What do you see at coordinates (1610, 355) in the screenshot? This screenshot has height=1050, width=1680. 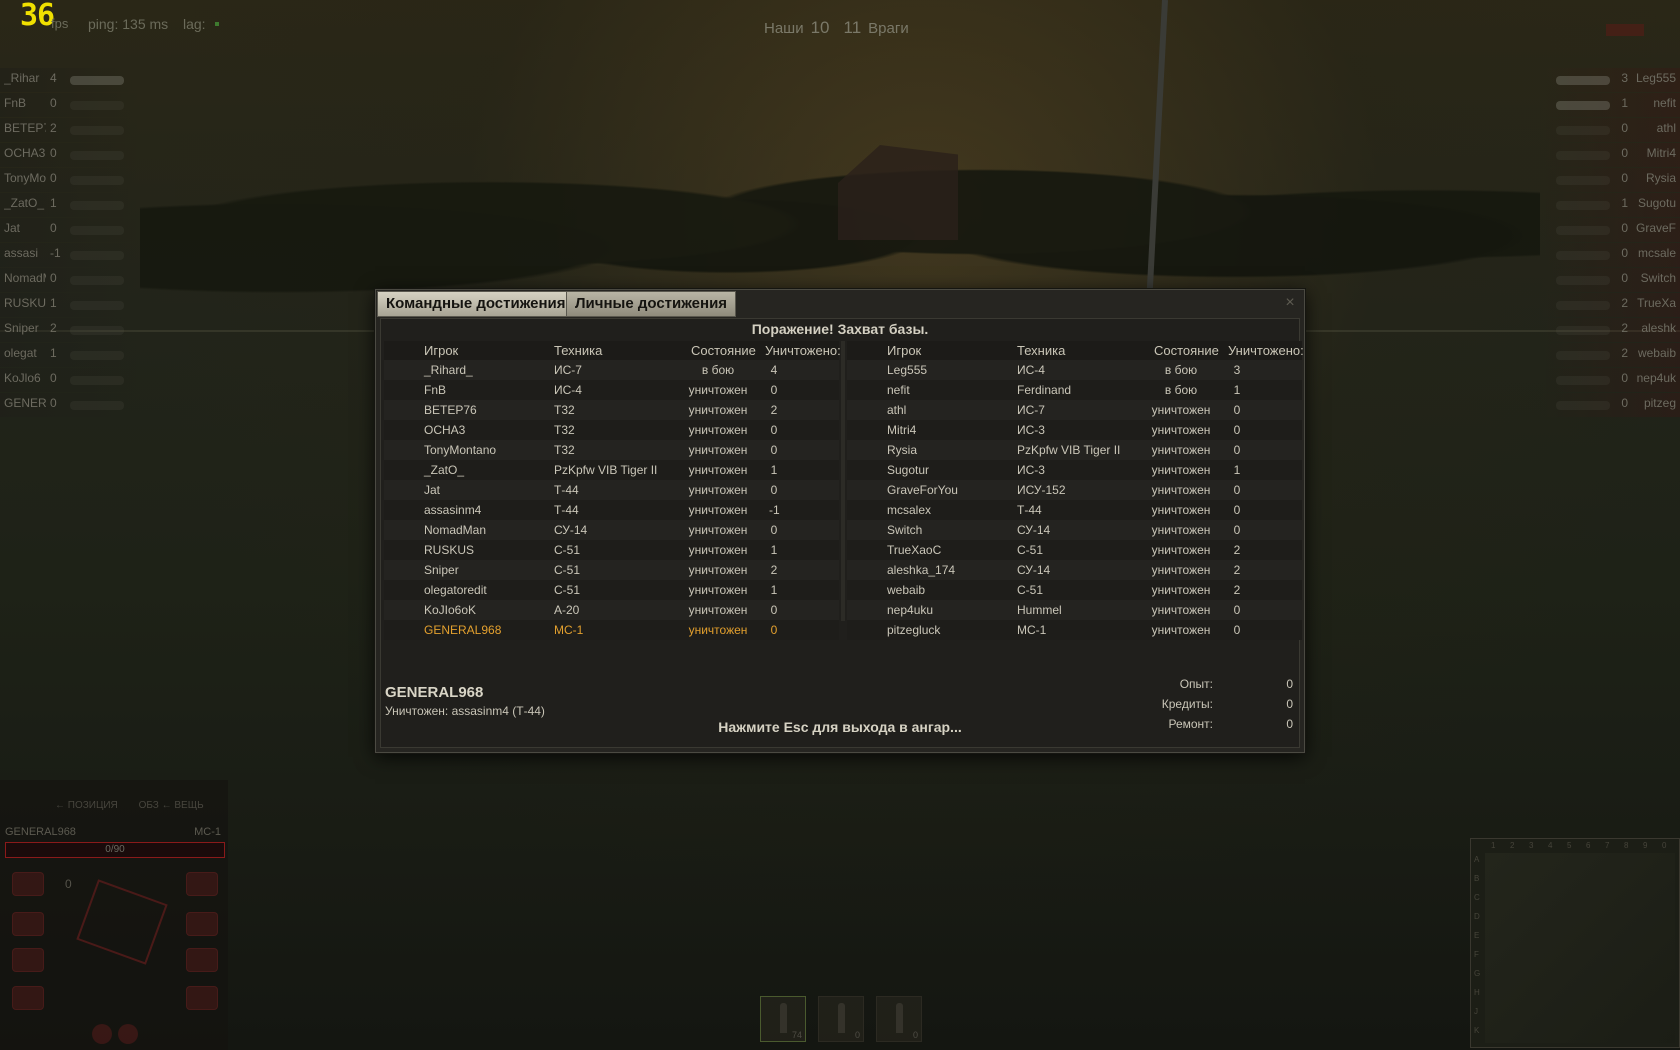 I see `side-player-row: webaib 2` at bounding box center [1610, 355].